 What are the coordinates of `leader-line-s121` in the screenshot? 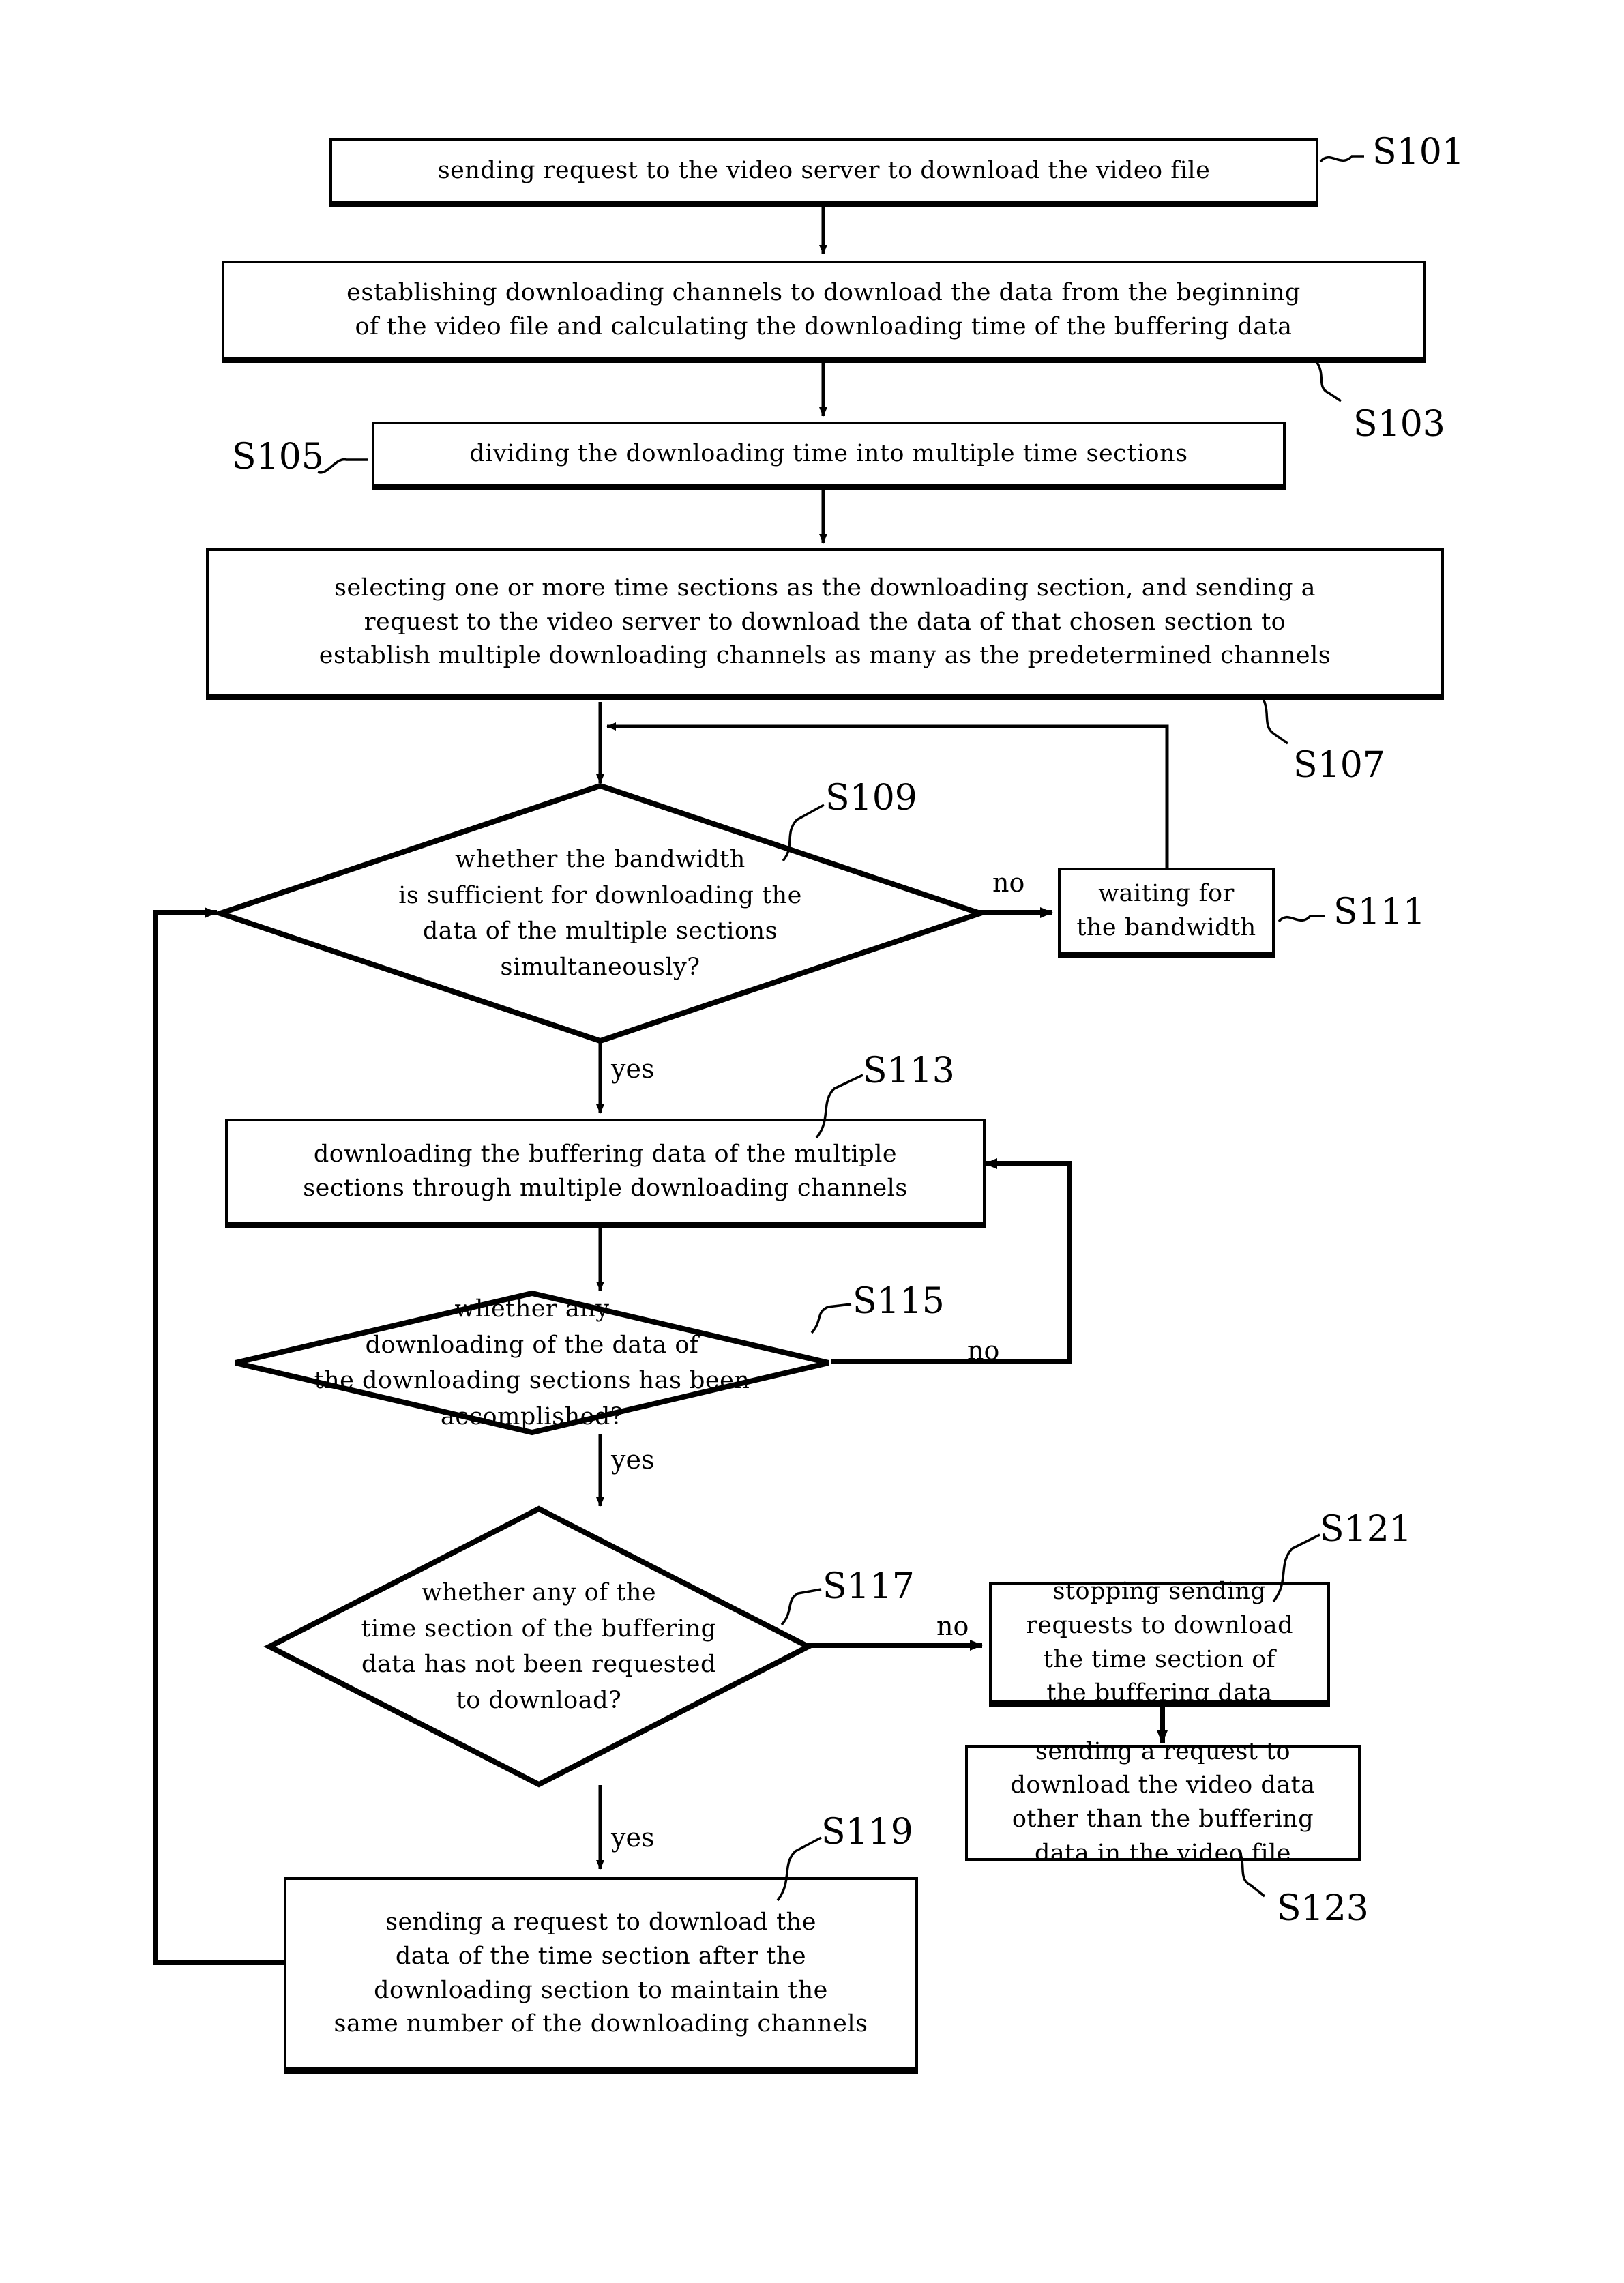 It's located at (1296, 1568).